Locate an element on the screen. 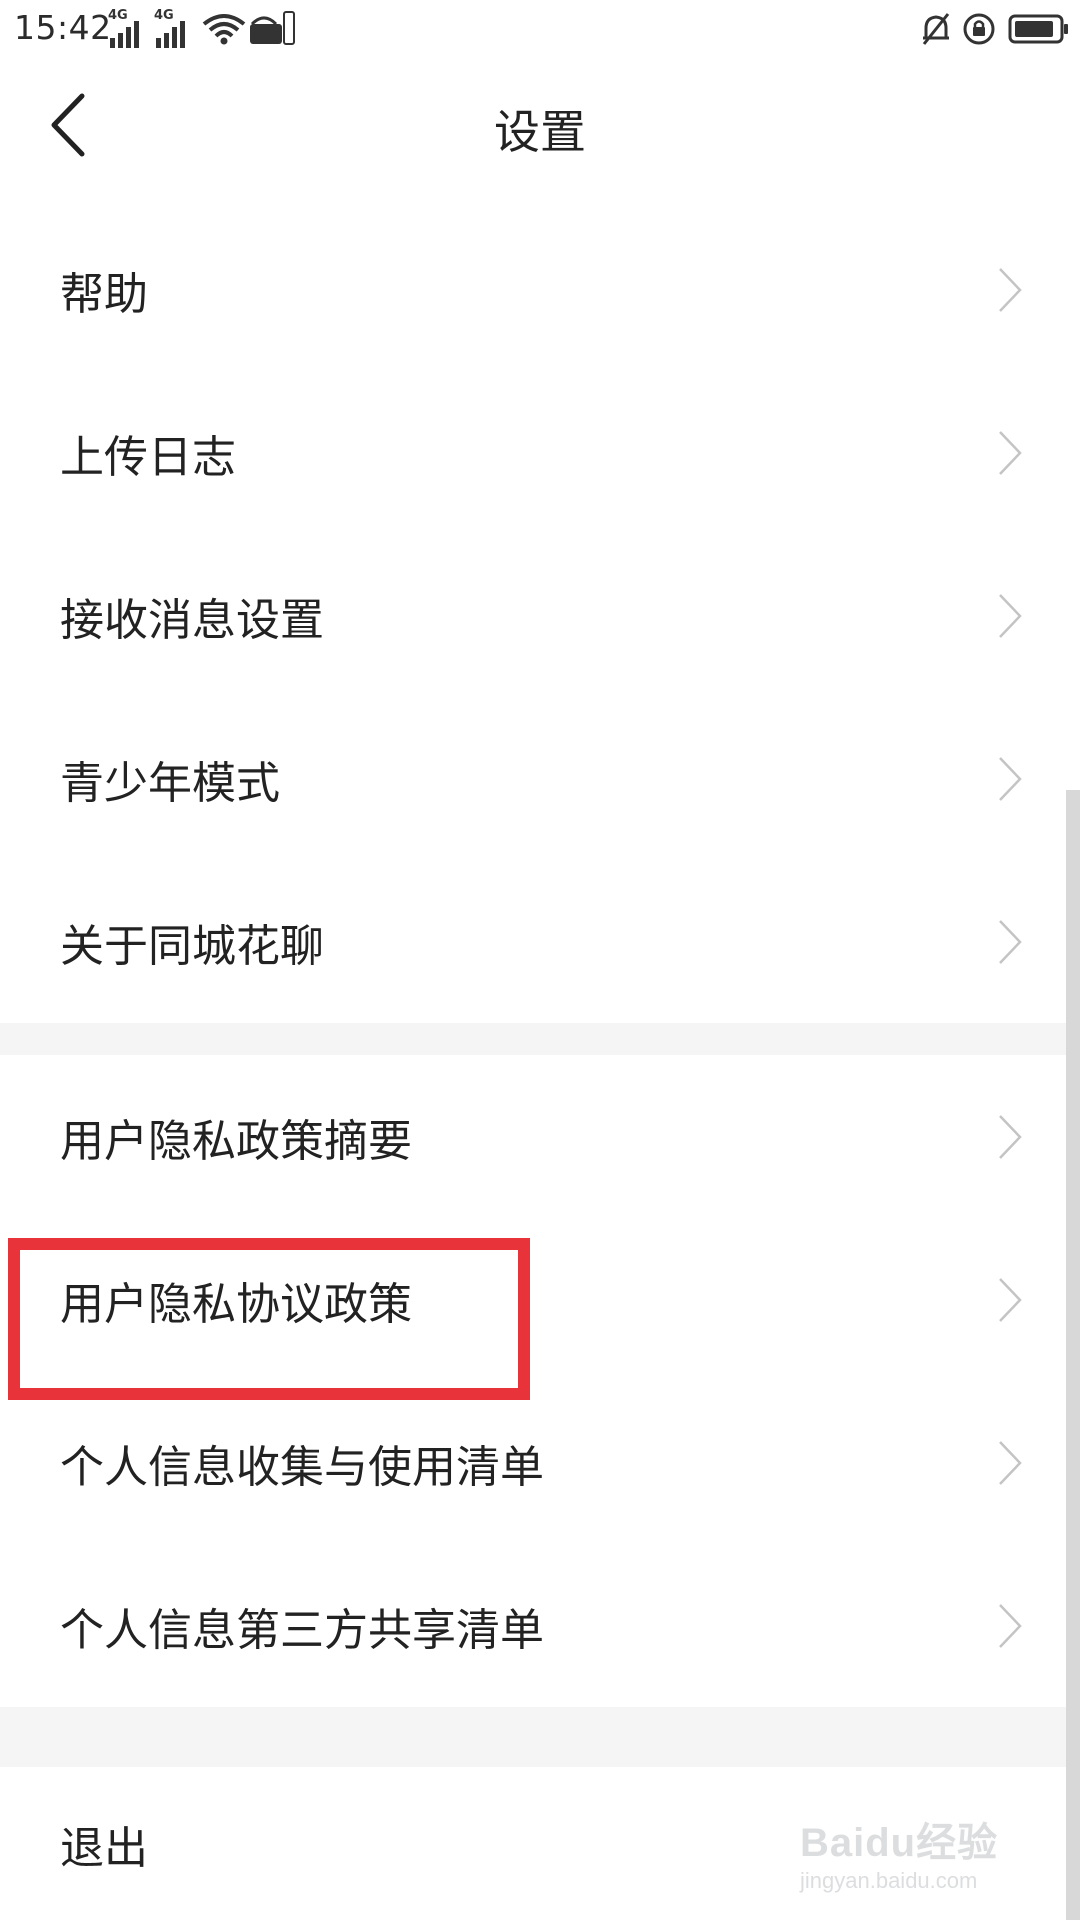  menu-item-label: 个人信息第三方共享清单 is located at coordinates (302, 1630).